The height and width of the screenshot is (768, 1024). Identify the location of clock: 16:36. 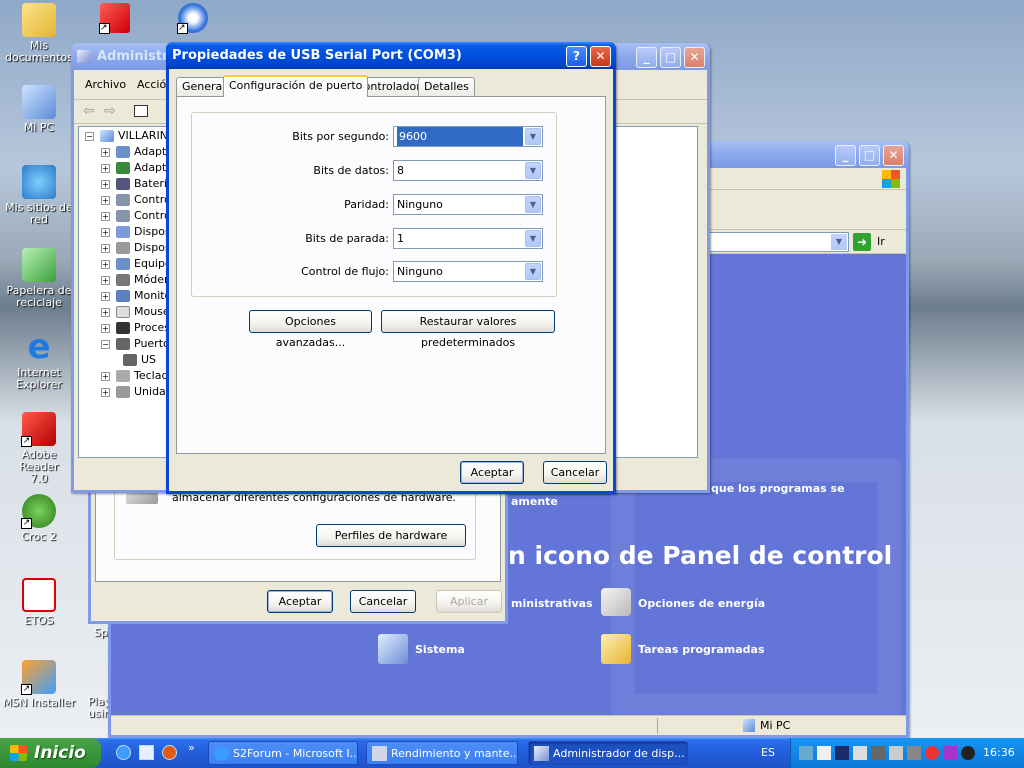
(999, 752).